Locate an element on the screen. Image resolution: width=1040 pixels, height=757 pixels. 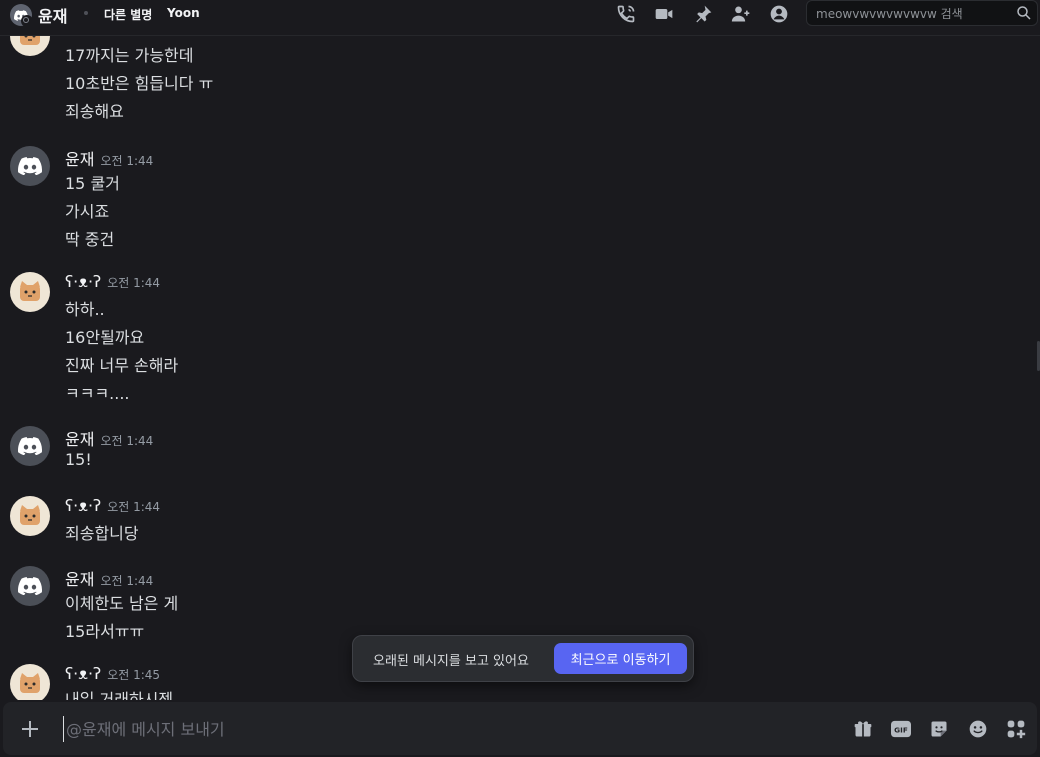
status-indicator is located at coordinates (27, 21).